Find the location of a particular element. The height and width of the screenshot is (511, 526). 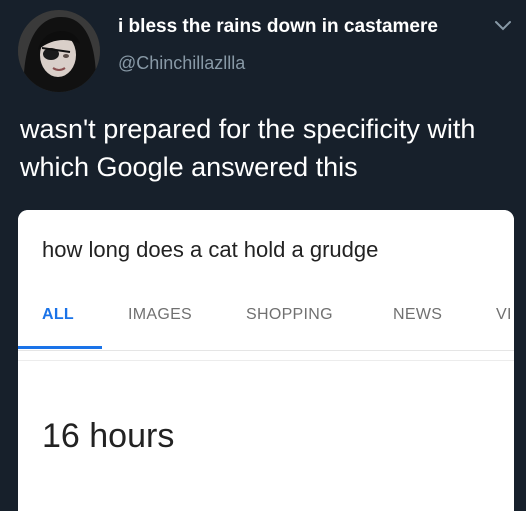

chevron-down-icon is located at coordinates (503, 26).